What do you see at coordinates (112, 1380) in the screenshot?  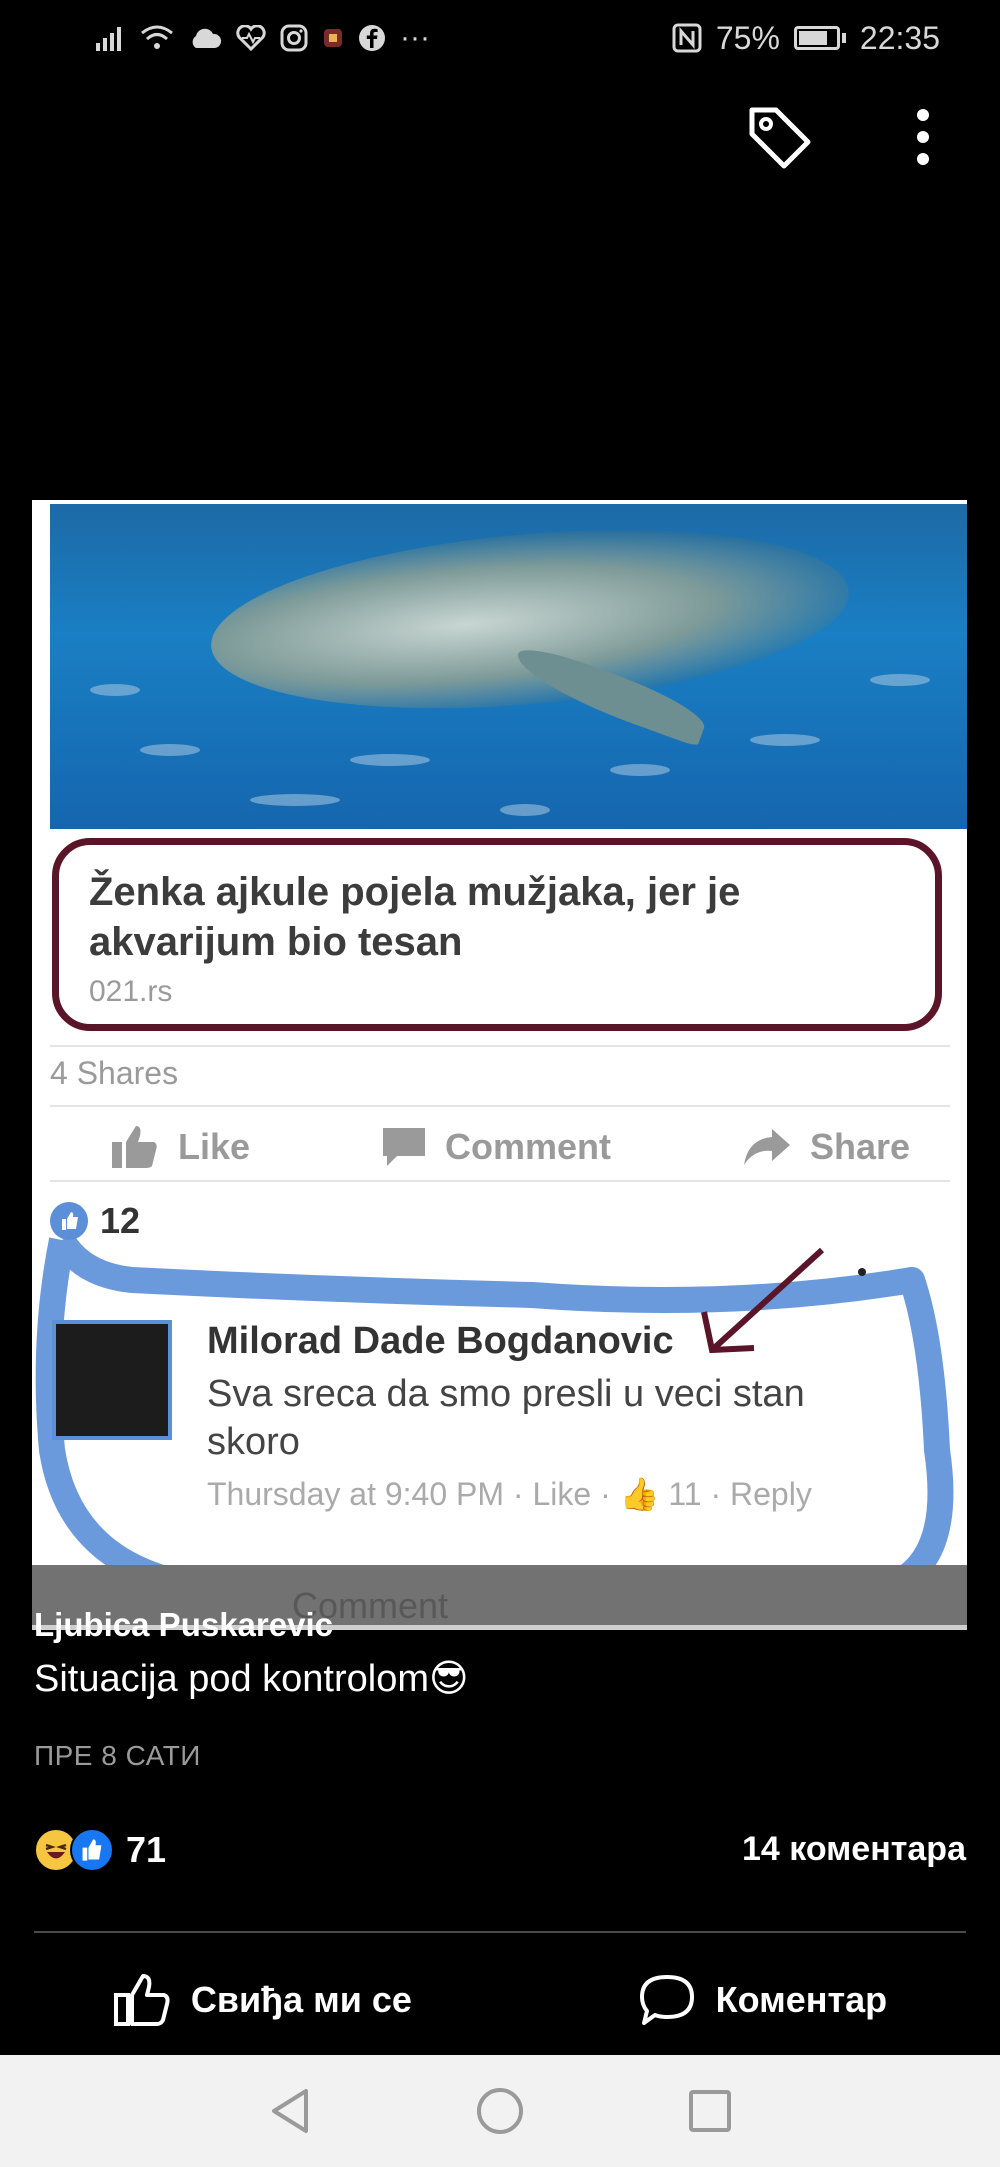 I see `avatar` at bounding box center [112, 1380].